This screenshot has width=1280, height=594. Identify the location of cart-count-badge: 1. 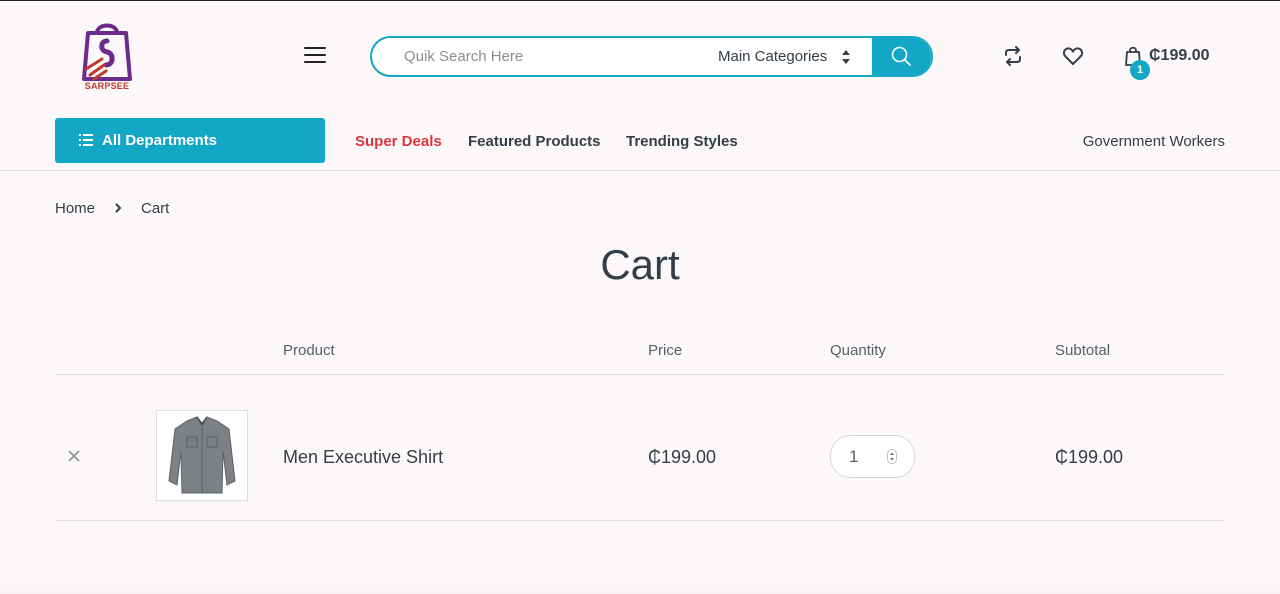
(1140, 70).